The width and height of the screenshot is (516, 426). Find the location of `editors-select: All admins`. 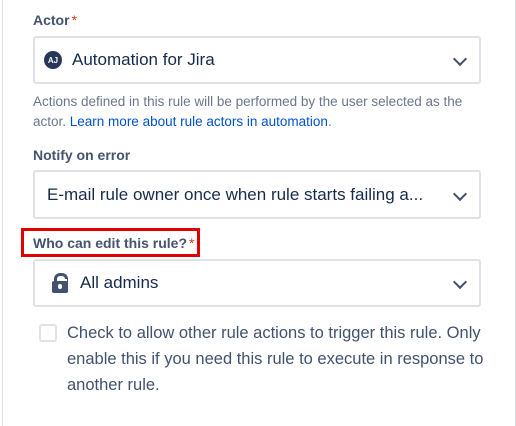

editors-select: All admins is located at coordinates (257, 283).